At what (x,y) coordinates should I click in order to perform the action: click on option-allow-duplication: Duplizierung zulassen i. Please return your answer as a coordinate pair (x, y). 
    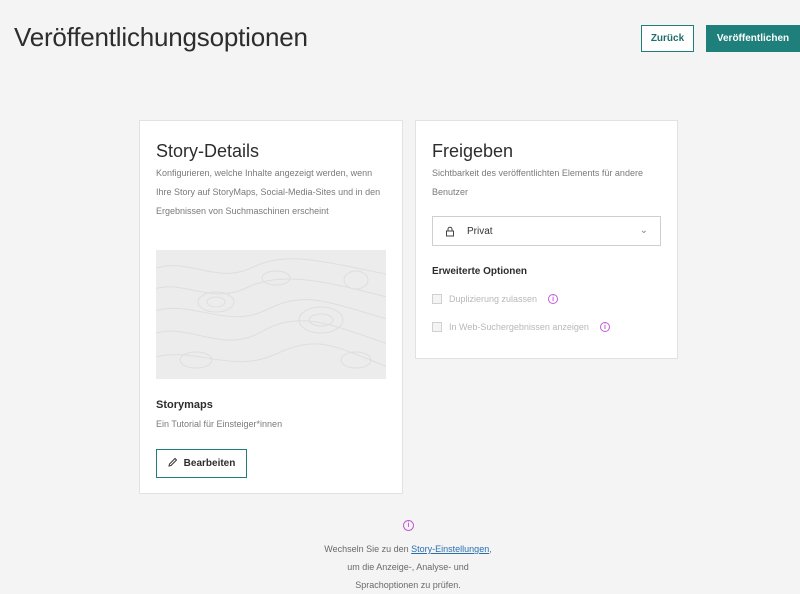
    Looking at the image, I should click on (495, 299).